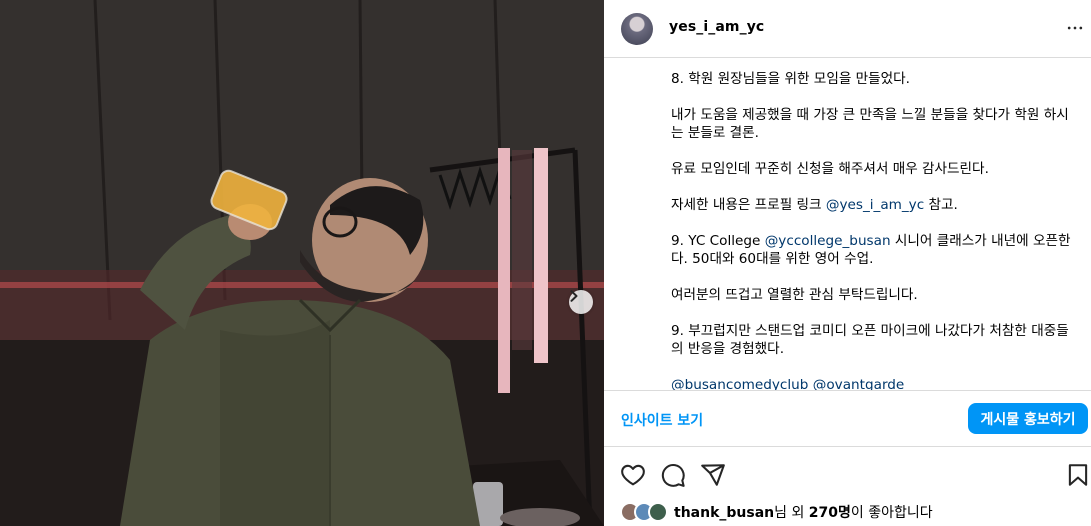 This screenshot has width=1091, height=526. What do you see at coordinates (724, 513) in the screenshot?
I see `liker-username-link: thank_busan` at bounding box center [724, 513].